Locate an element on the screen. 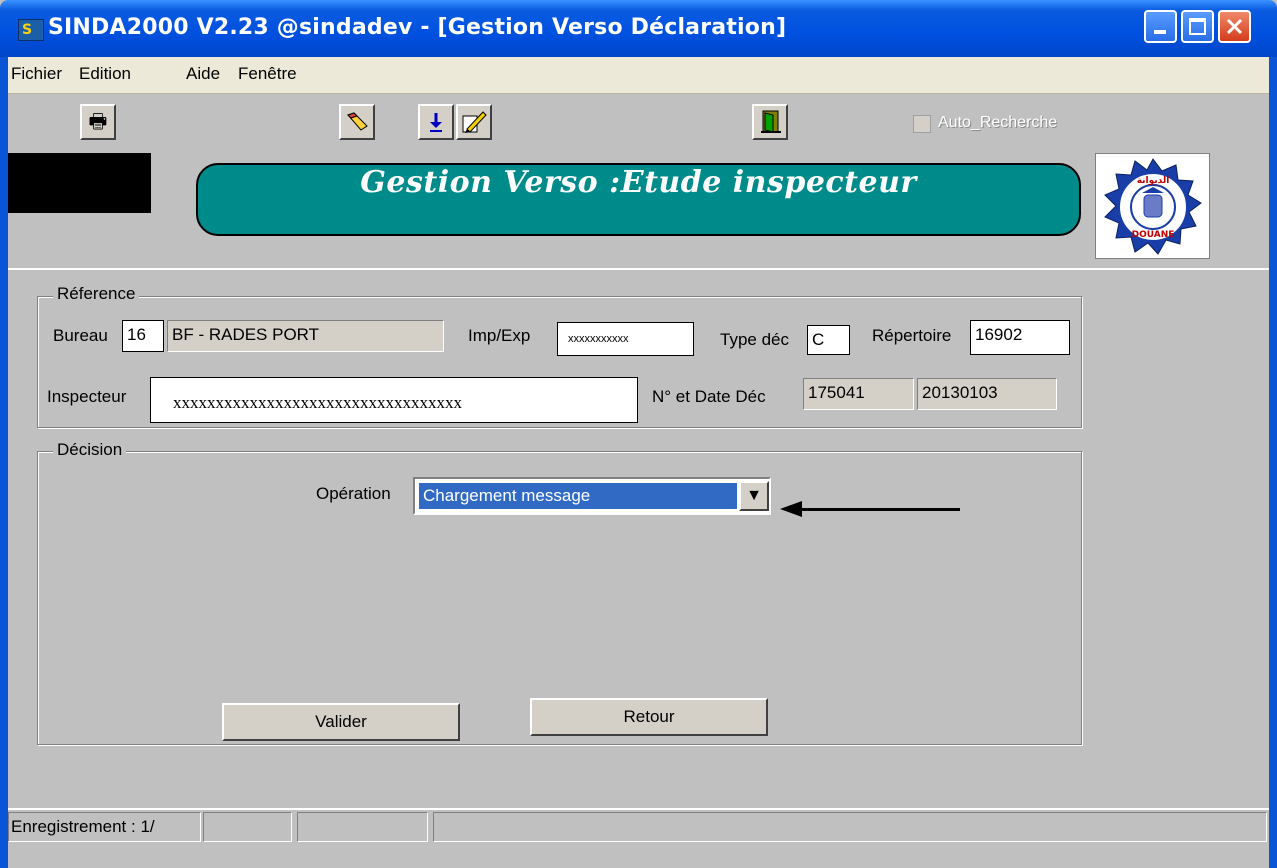 The image size is (1277, 868). close-icon is located at coordinates (1234, 26).